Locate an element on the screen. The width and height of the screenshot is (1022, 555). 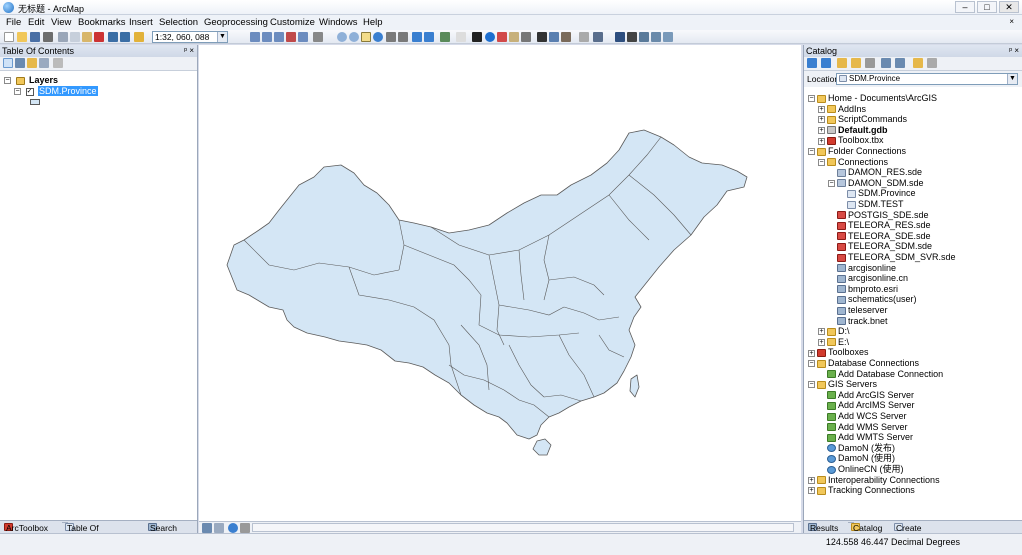
catalog-tree-item: Add WMS Server is located at coordinates (863, 427).